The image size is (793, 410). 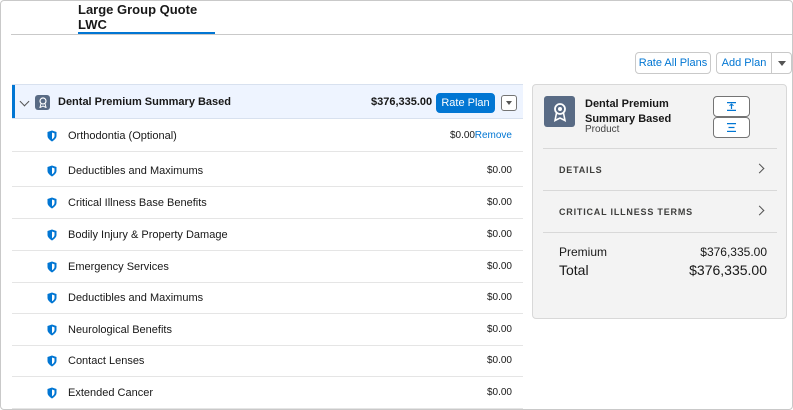 What do you see at coordinates (267, 393) in the screenshot?
I see `benefit-row: Extended Cancer $0.00` at bounding box center [267, 393].